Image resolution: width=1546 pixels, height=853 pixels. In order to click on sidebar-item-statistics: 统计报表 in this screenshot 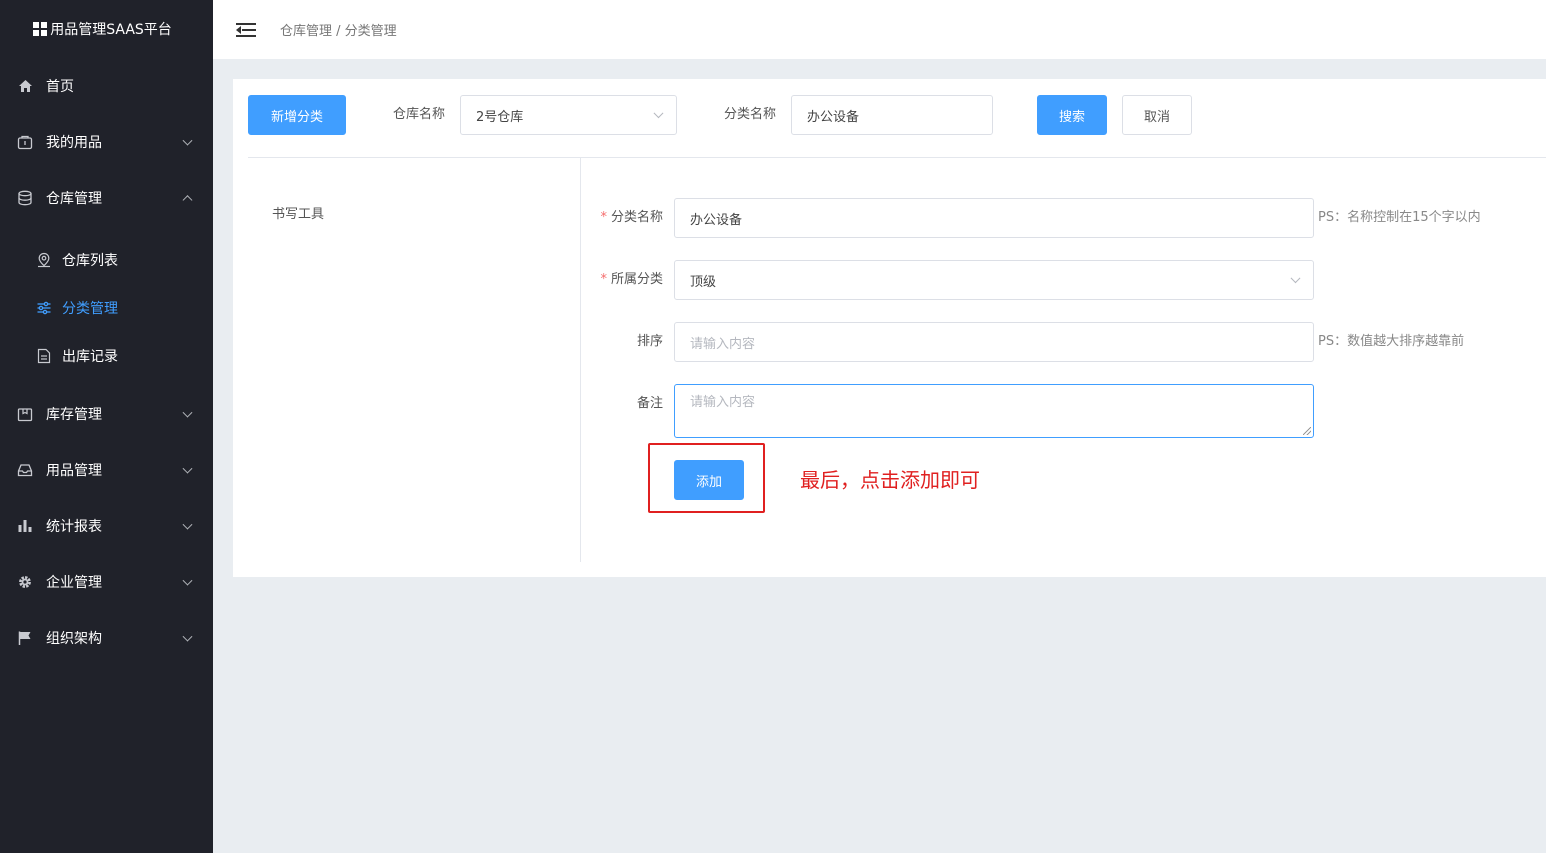, I will do `click(106, 526)`.